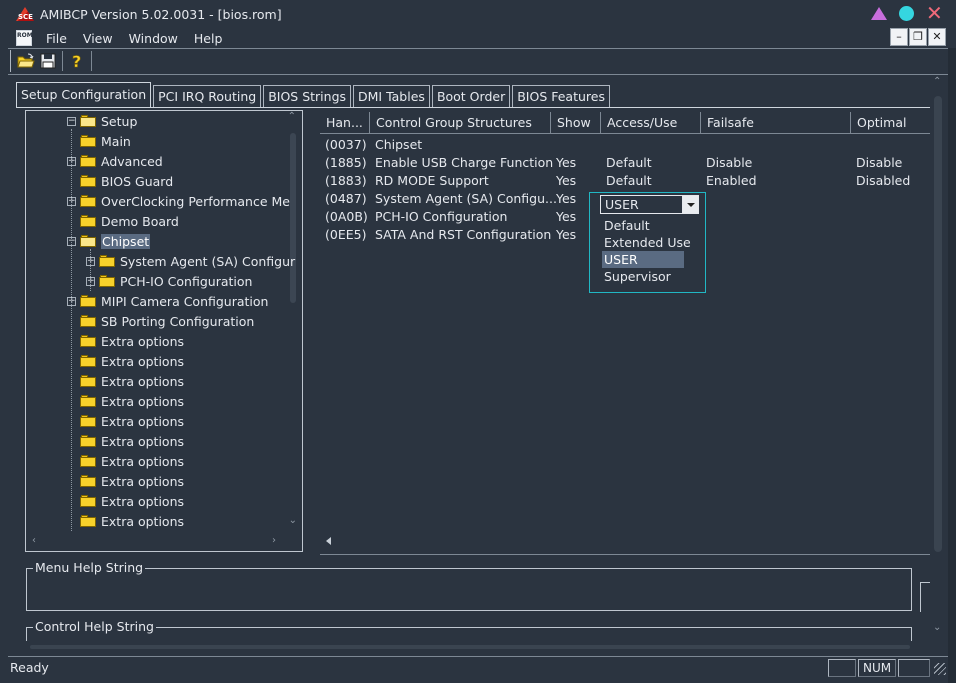 The image size is (956, 683). Describe the element at coordinates (169, 281) in the screenshot. I see `tree-item: + PCH-IO Configuration` at that location.